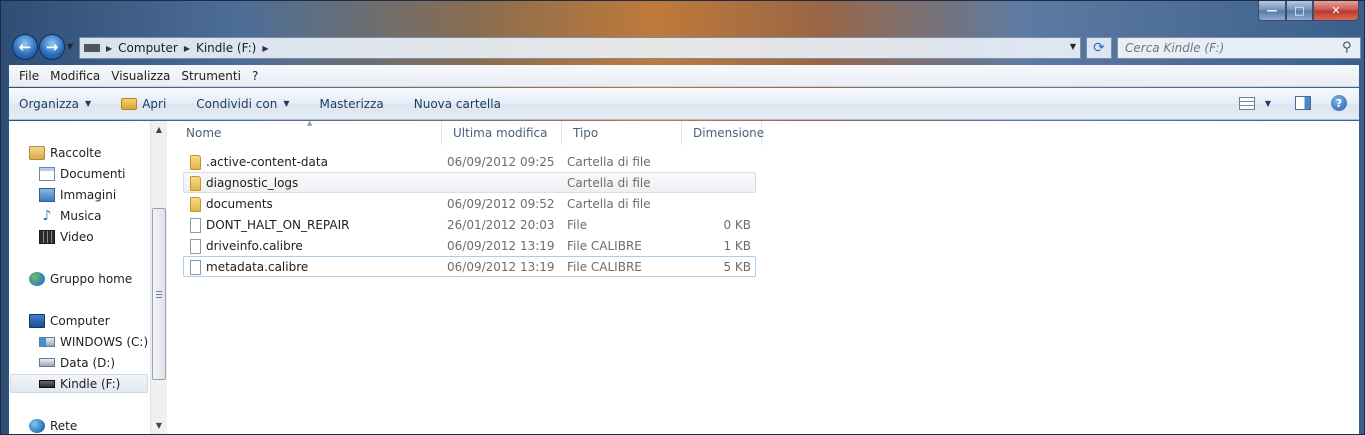 This screenshot has height=435, width=1365. What do you see at coordinates (501, 225) in the screenshot?
I see `file-modified: 26/01/2012 20:03` at bounding box center [501, 225].